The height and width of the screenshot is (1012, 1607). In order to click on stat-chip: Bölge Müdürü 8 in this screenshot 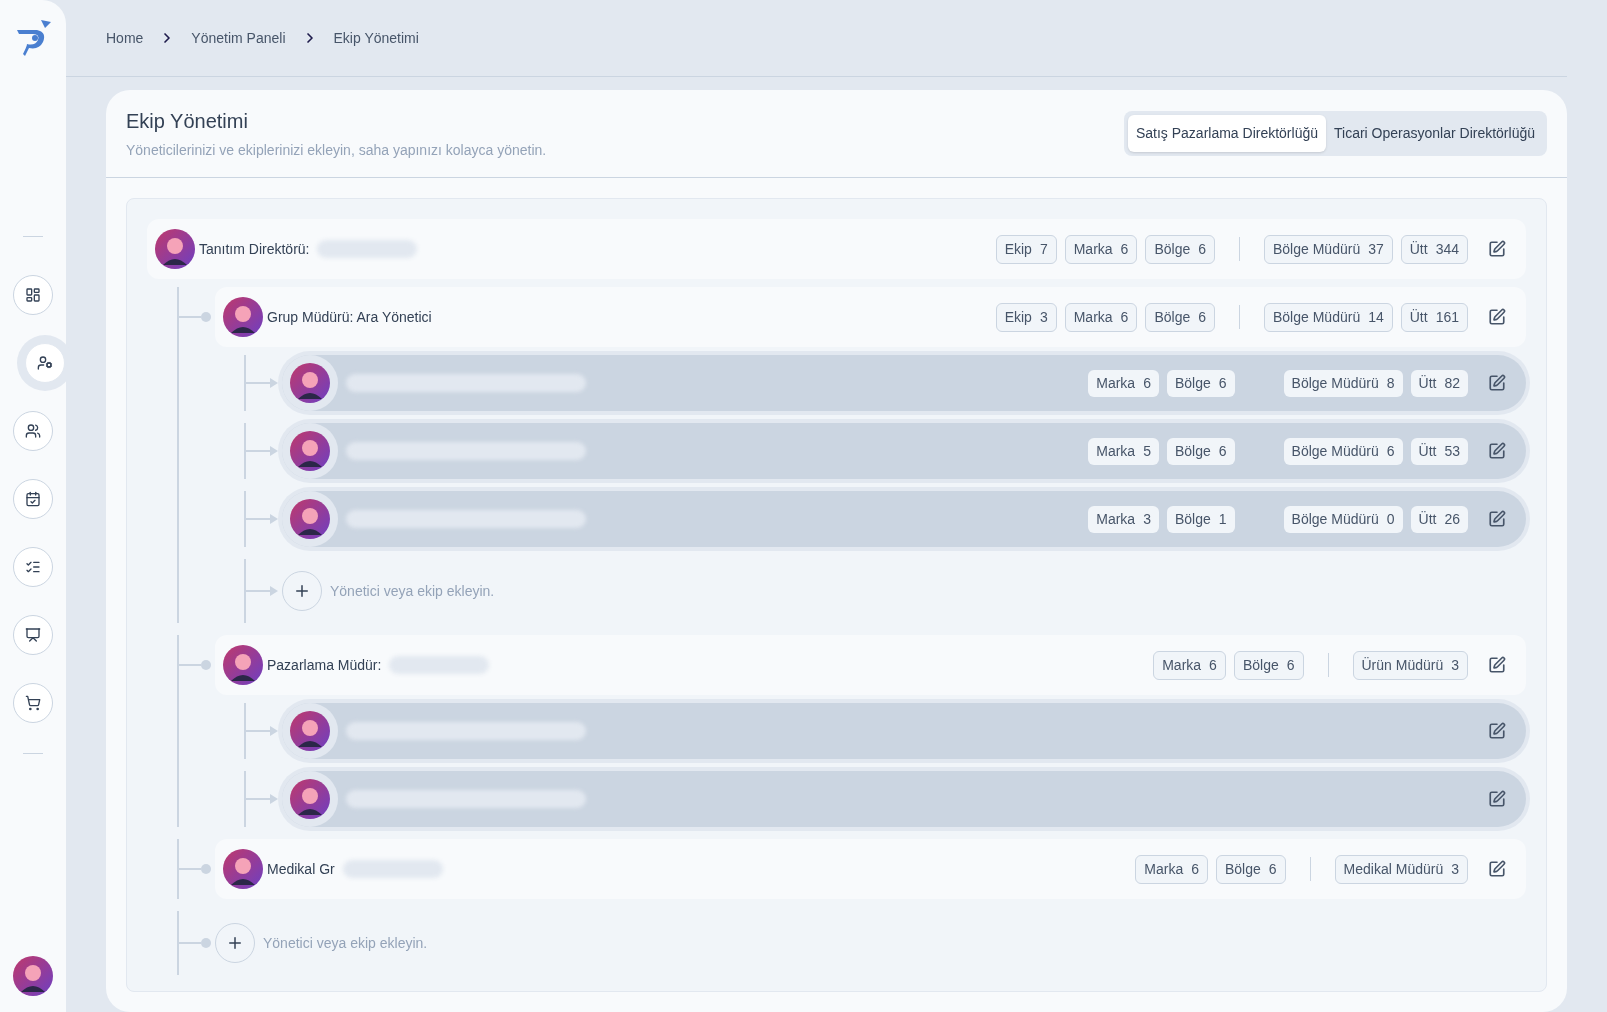, I will do `click(1343, 383)`.